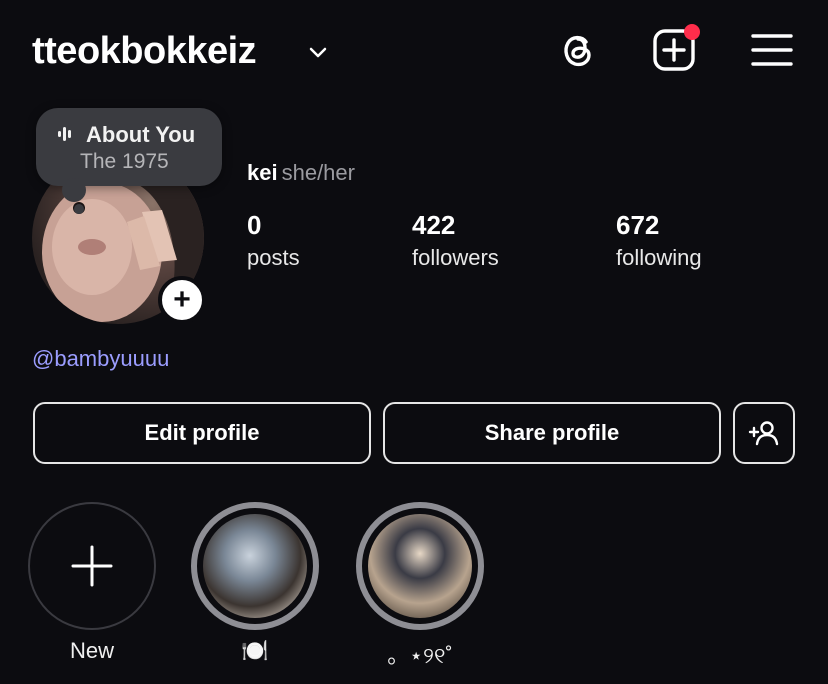 The image size is (828, 684). I want to click on discover-people-button, so click(764, 433).